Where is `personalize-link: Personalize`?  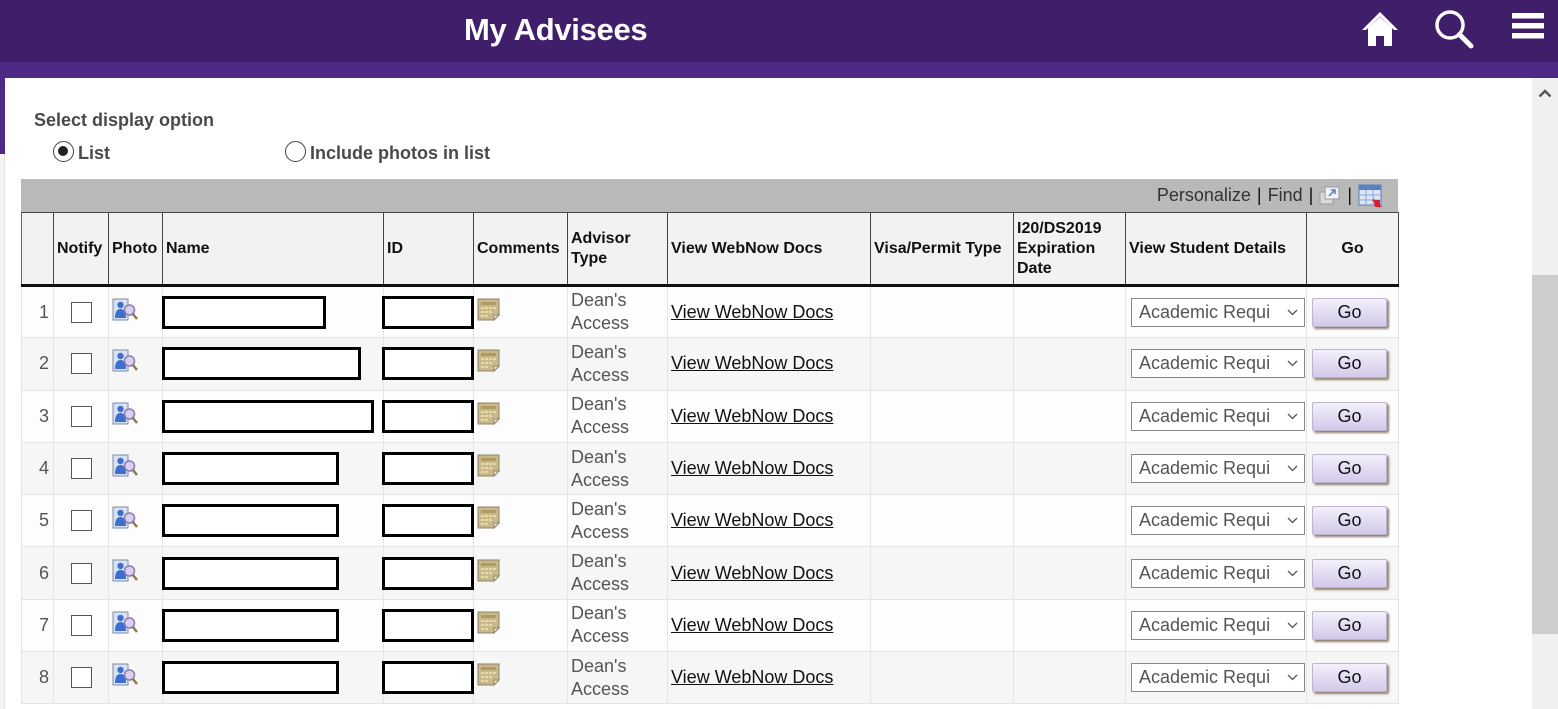
personalize-link: Personalize is located at coordinates (1204, 195).